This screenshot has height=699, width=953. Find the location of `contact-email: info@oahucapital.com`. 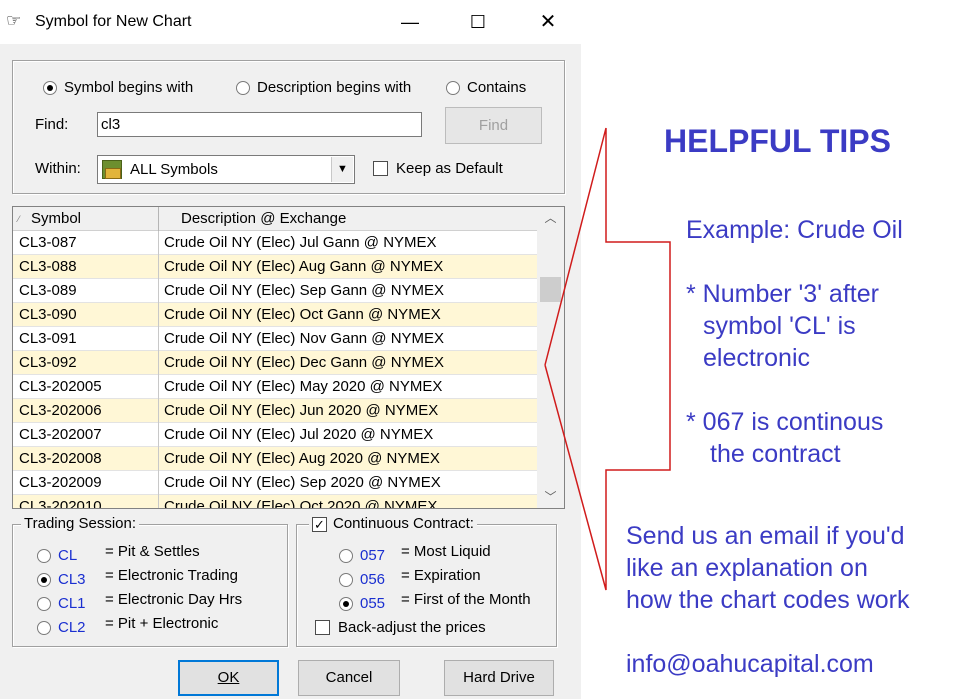

contact-email: info@oahucapital.com is located at coordinates (750, 664).